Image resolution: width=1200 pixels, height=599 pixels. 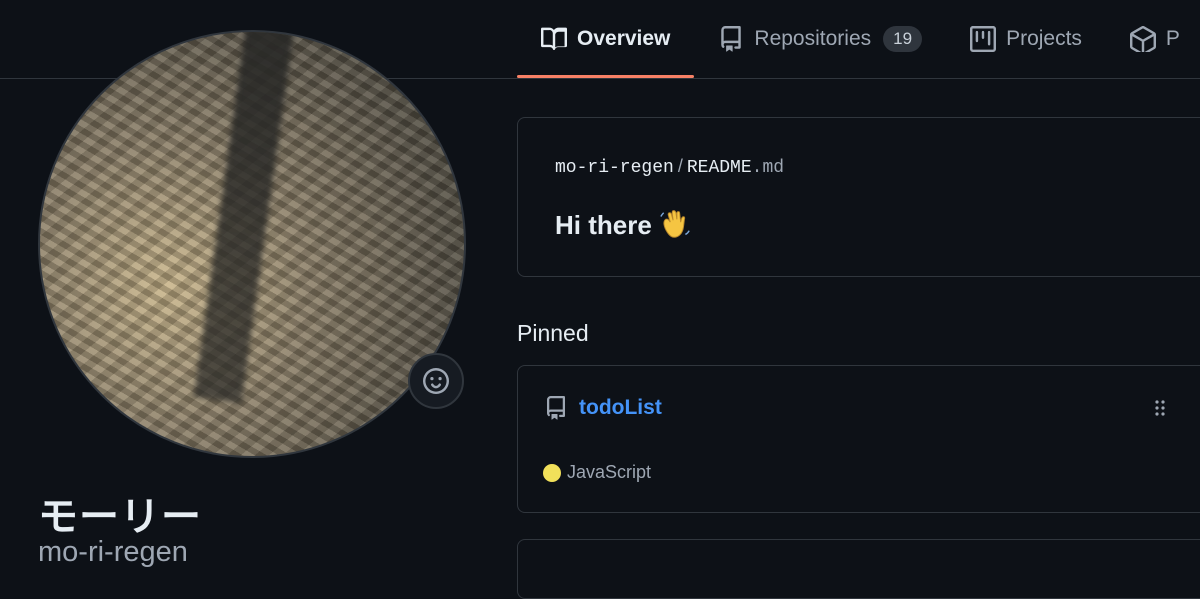 I want to click on set-status-button, so click(x=436, y=381).